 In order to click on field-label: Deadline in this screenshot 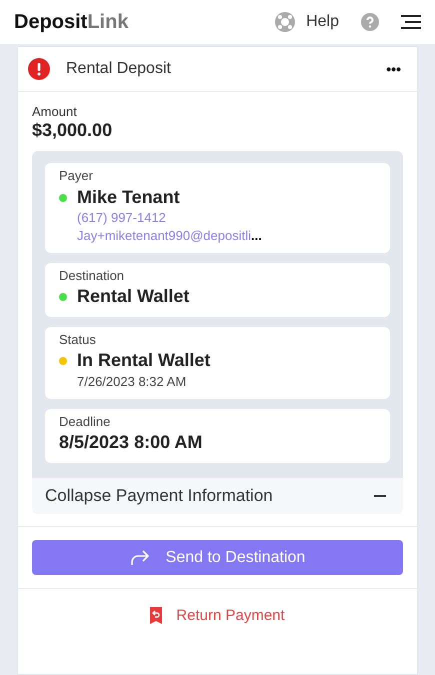, I will do `click(85, 422)`.